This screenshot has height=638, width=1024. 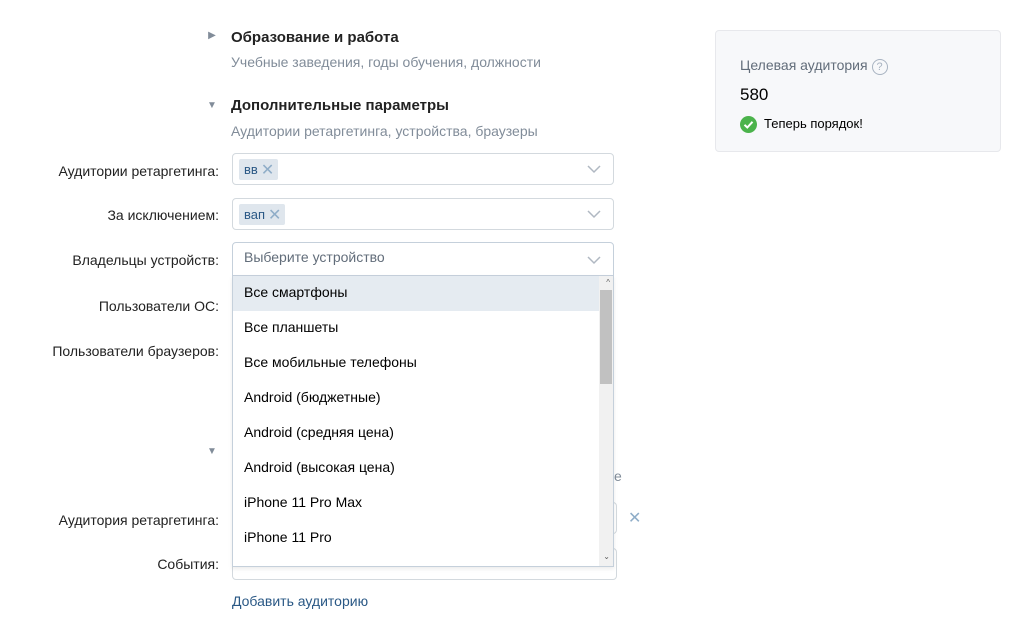 What do you see at coordinates (138, 171) in the screenshot?
I see `retargeting-audiences-label: Аудитории ретаргетинга:` at bounding box center [138, 171].